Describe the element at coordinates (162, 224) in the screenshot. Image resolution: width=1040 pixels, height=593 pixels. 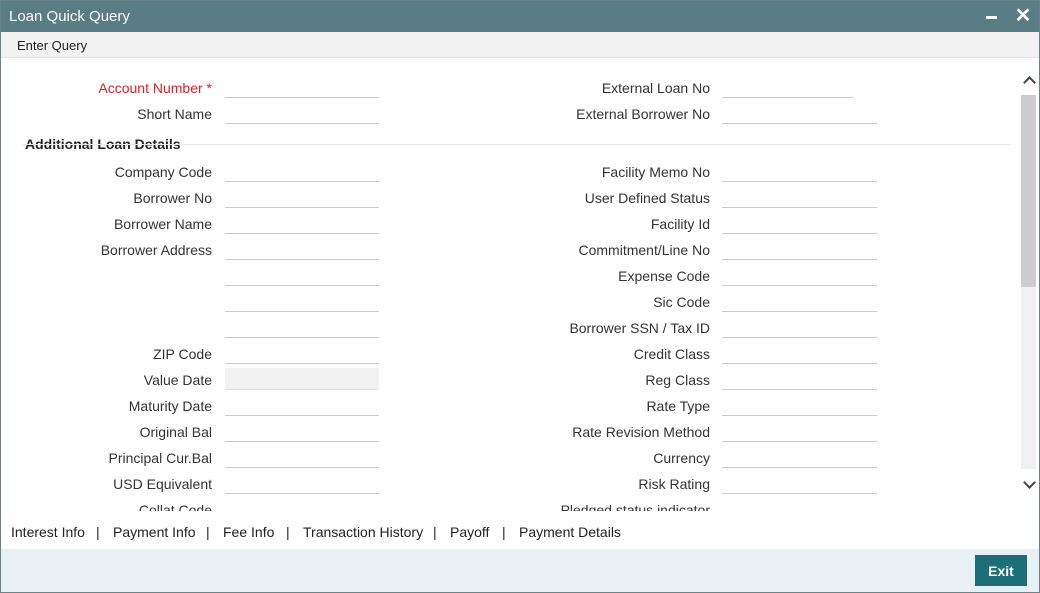
I see `borrower-name-label: Borrower Name` at that location.